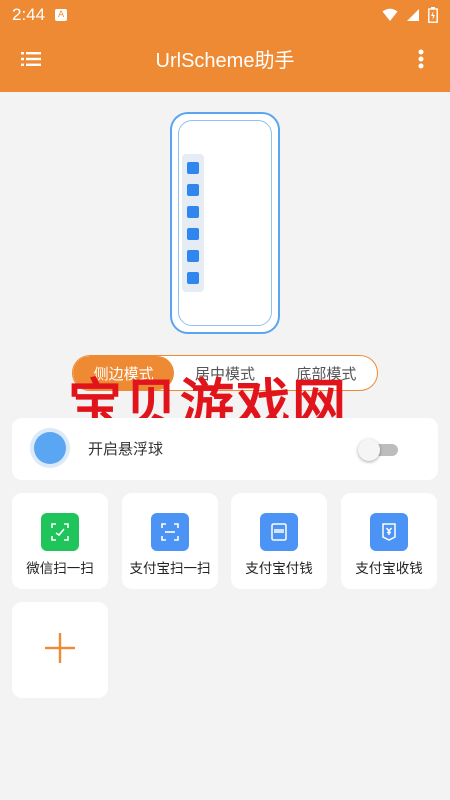  What do you see at coordinates (390, 15) in the screenshot?
I see `wifi-icon` at bounding box center [390, 15].